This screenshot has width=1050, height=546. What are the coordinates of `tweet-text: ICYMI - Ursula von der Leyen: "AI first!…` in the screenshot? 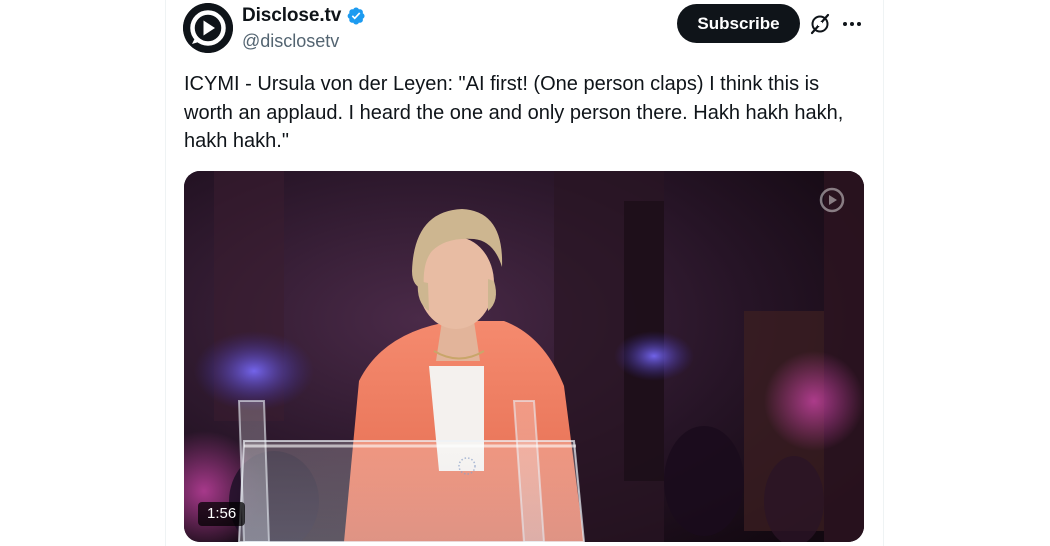 It's located at (514, 112).